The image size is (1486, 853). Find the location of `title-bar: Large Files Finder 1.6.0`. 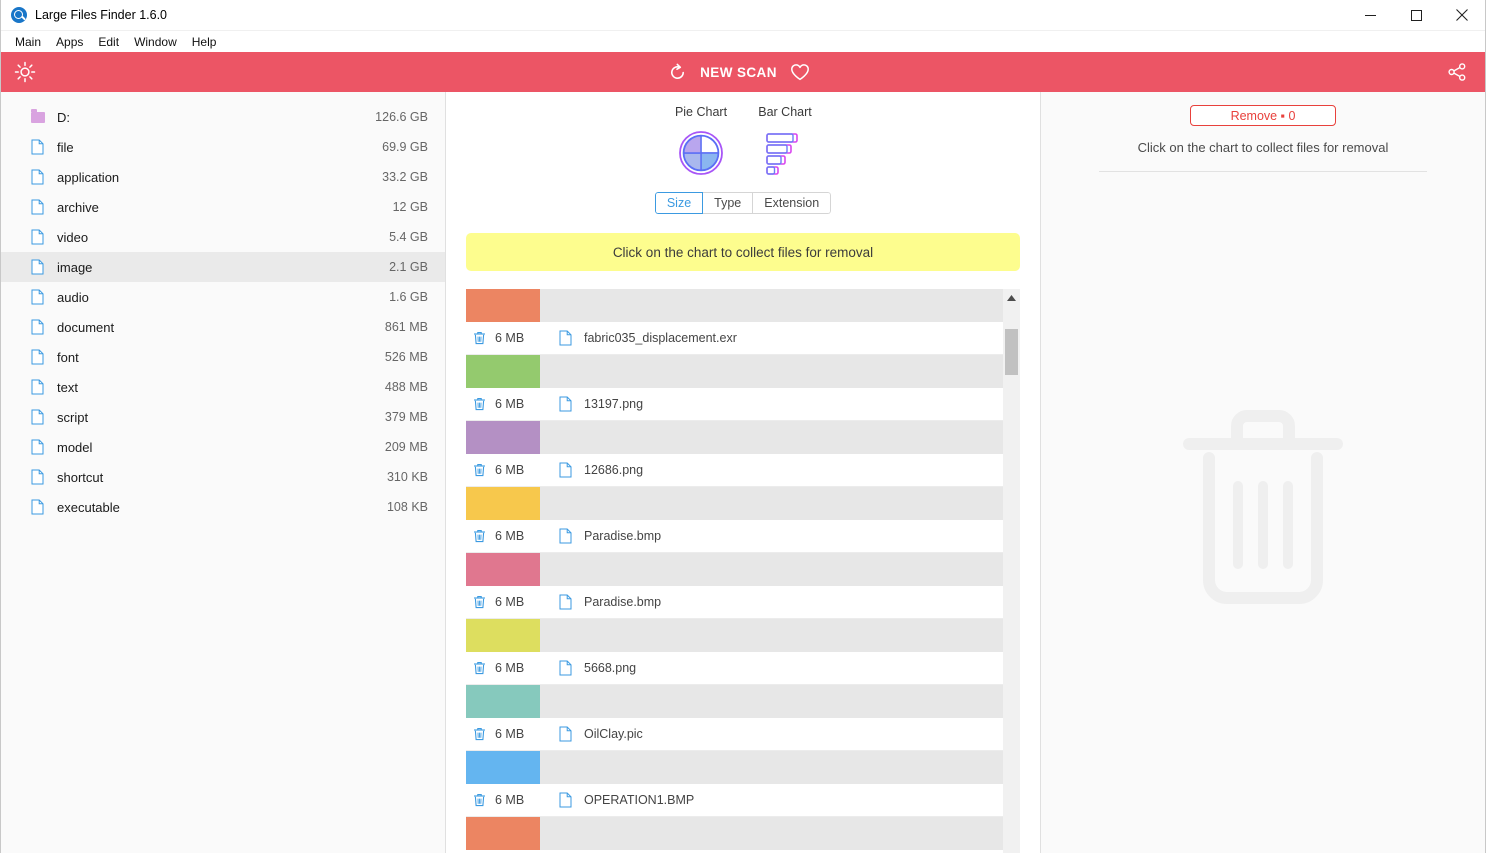

title-bar: Large Files Finder 1.6.0 is located at coordinates (743, 15).